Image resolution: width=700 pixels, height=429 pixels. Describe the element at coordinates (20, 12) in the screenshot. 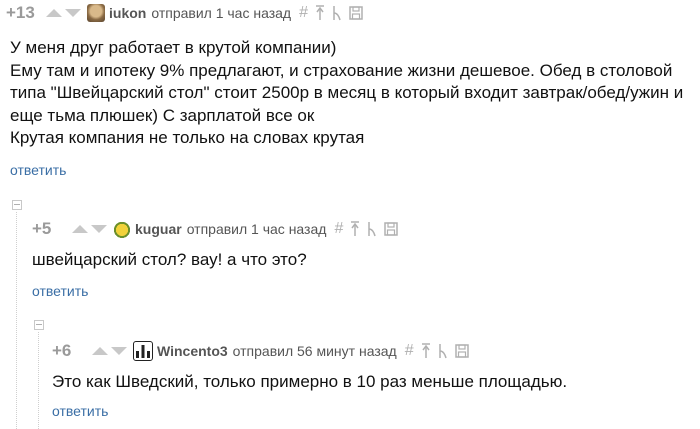

I see `comment-score: +13` at that location.